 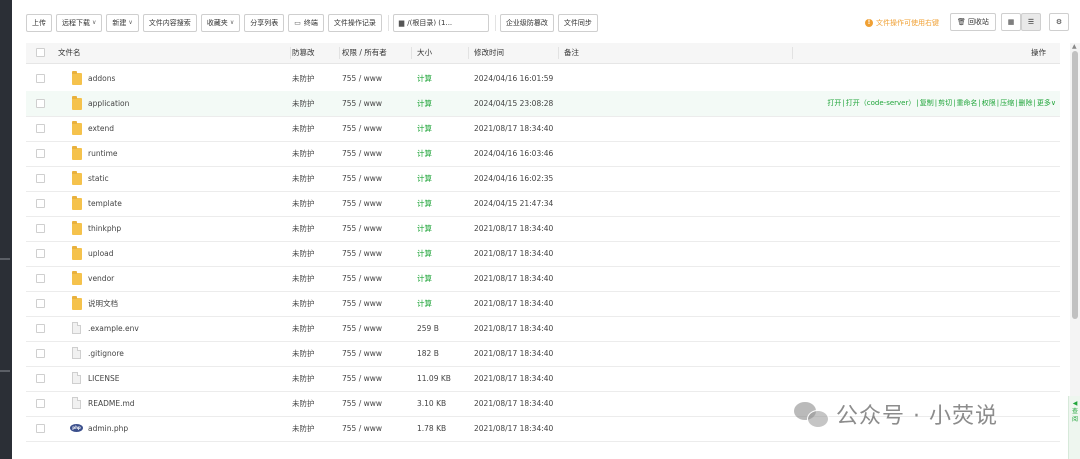 What do you see at coordinates (1044, 103) in the screenshot?
I see `more-action: 更多` at bounding box center [1044, 103].